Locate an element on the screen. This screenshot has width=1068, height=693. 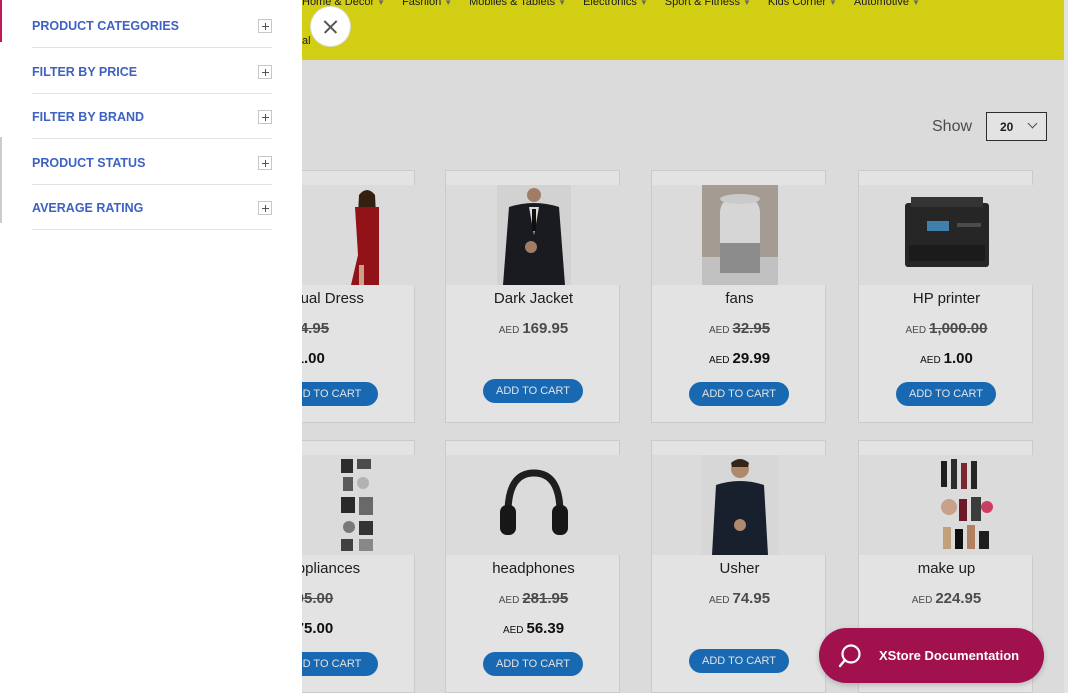
panel-scroll-edge is located at coordinates (1, 180).